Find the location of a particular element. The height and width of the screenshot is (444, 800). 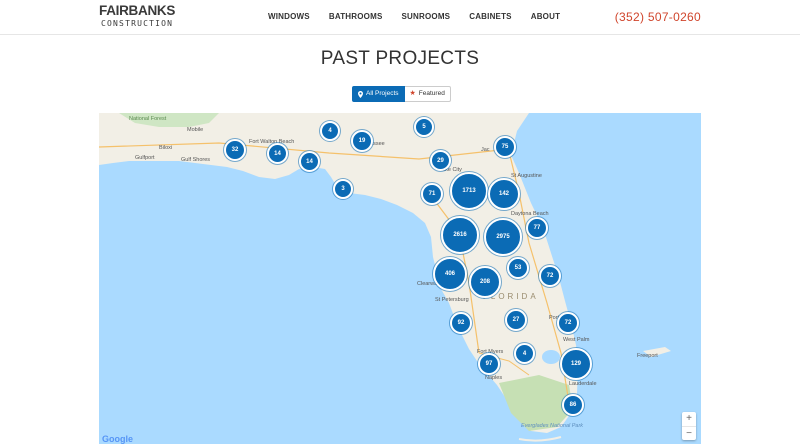

featured-button: ★ Featured is located at coordinates (427, 94).